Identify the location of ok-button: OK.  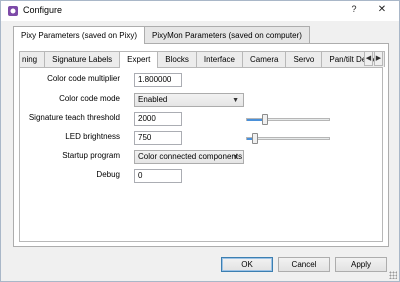
(247, 264).